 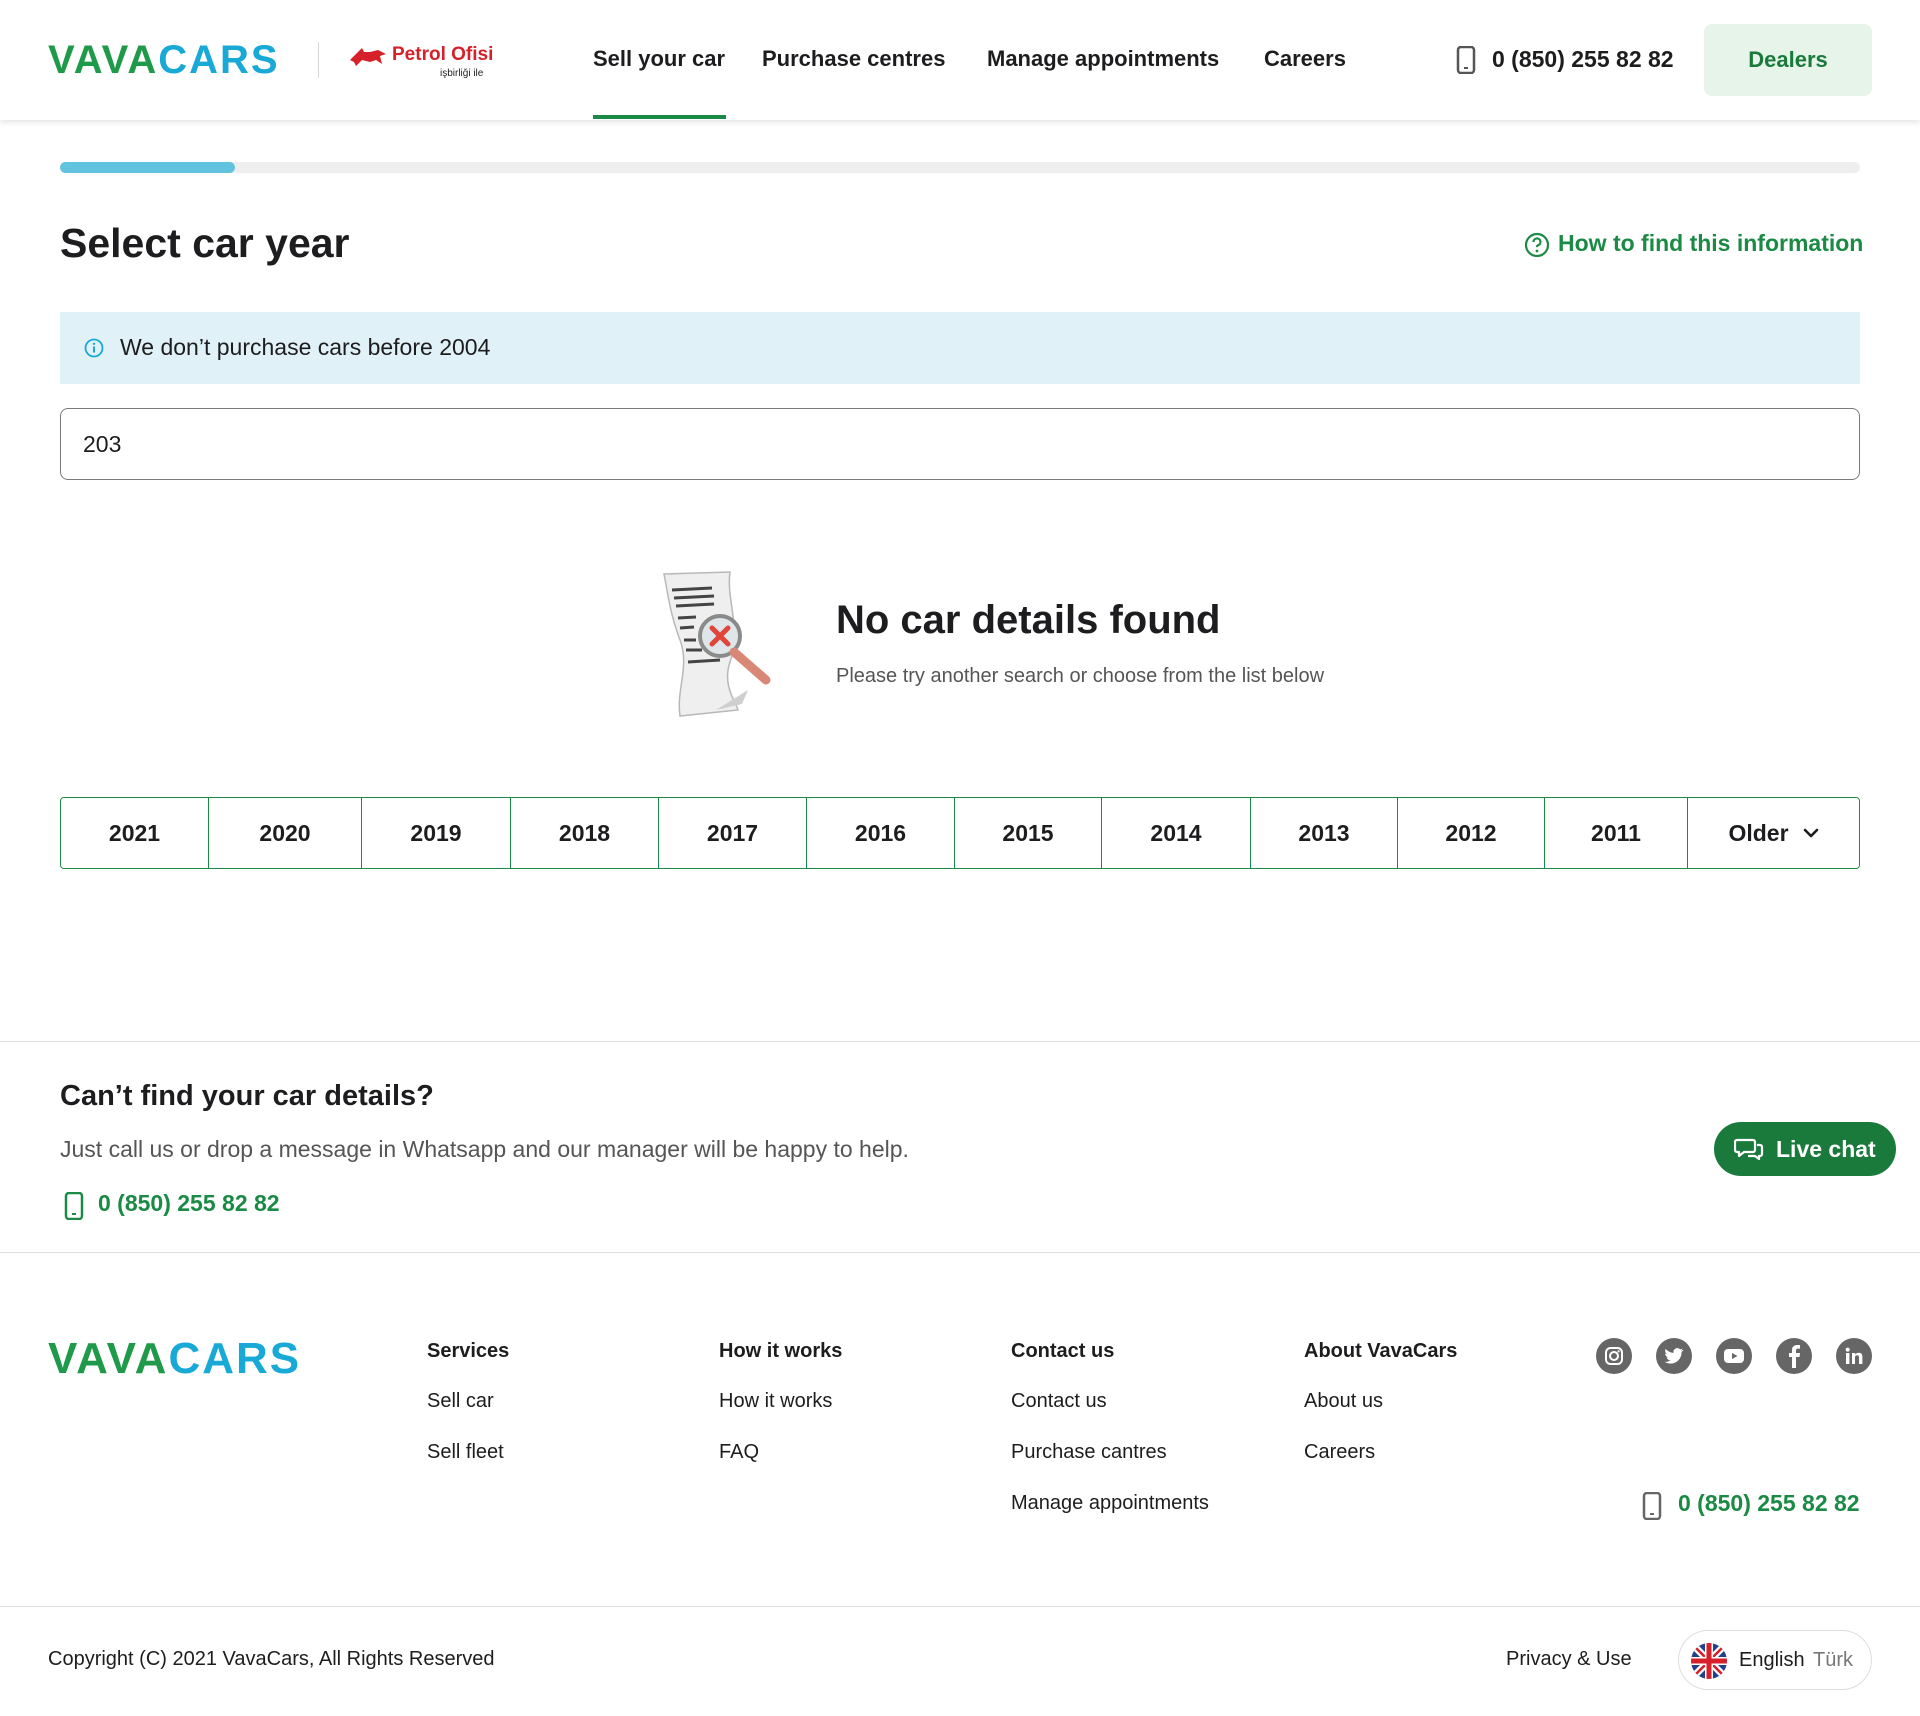 What do you see at coordinates (1063, 1351) in the screenshot?
I see `footer-column-heading: Contact us` at bounding box center [1063, 1351].